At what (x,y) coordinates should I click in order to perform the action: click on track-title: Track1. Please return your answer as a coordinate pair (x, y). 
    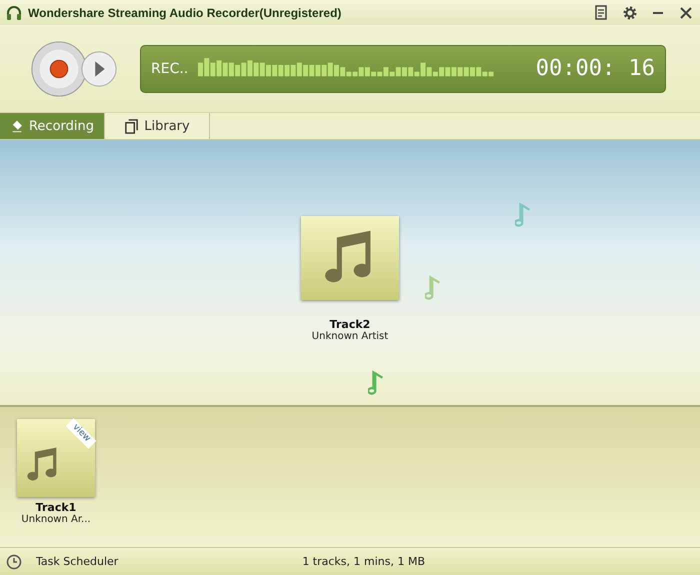
    Looking at the image, I should click on (56, 507).